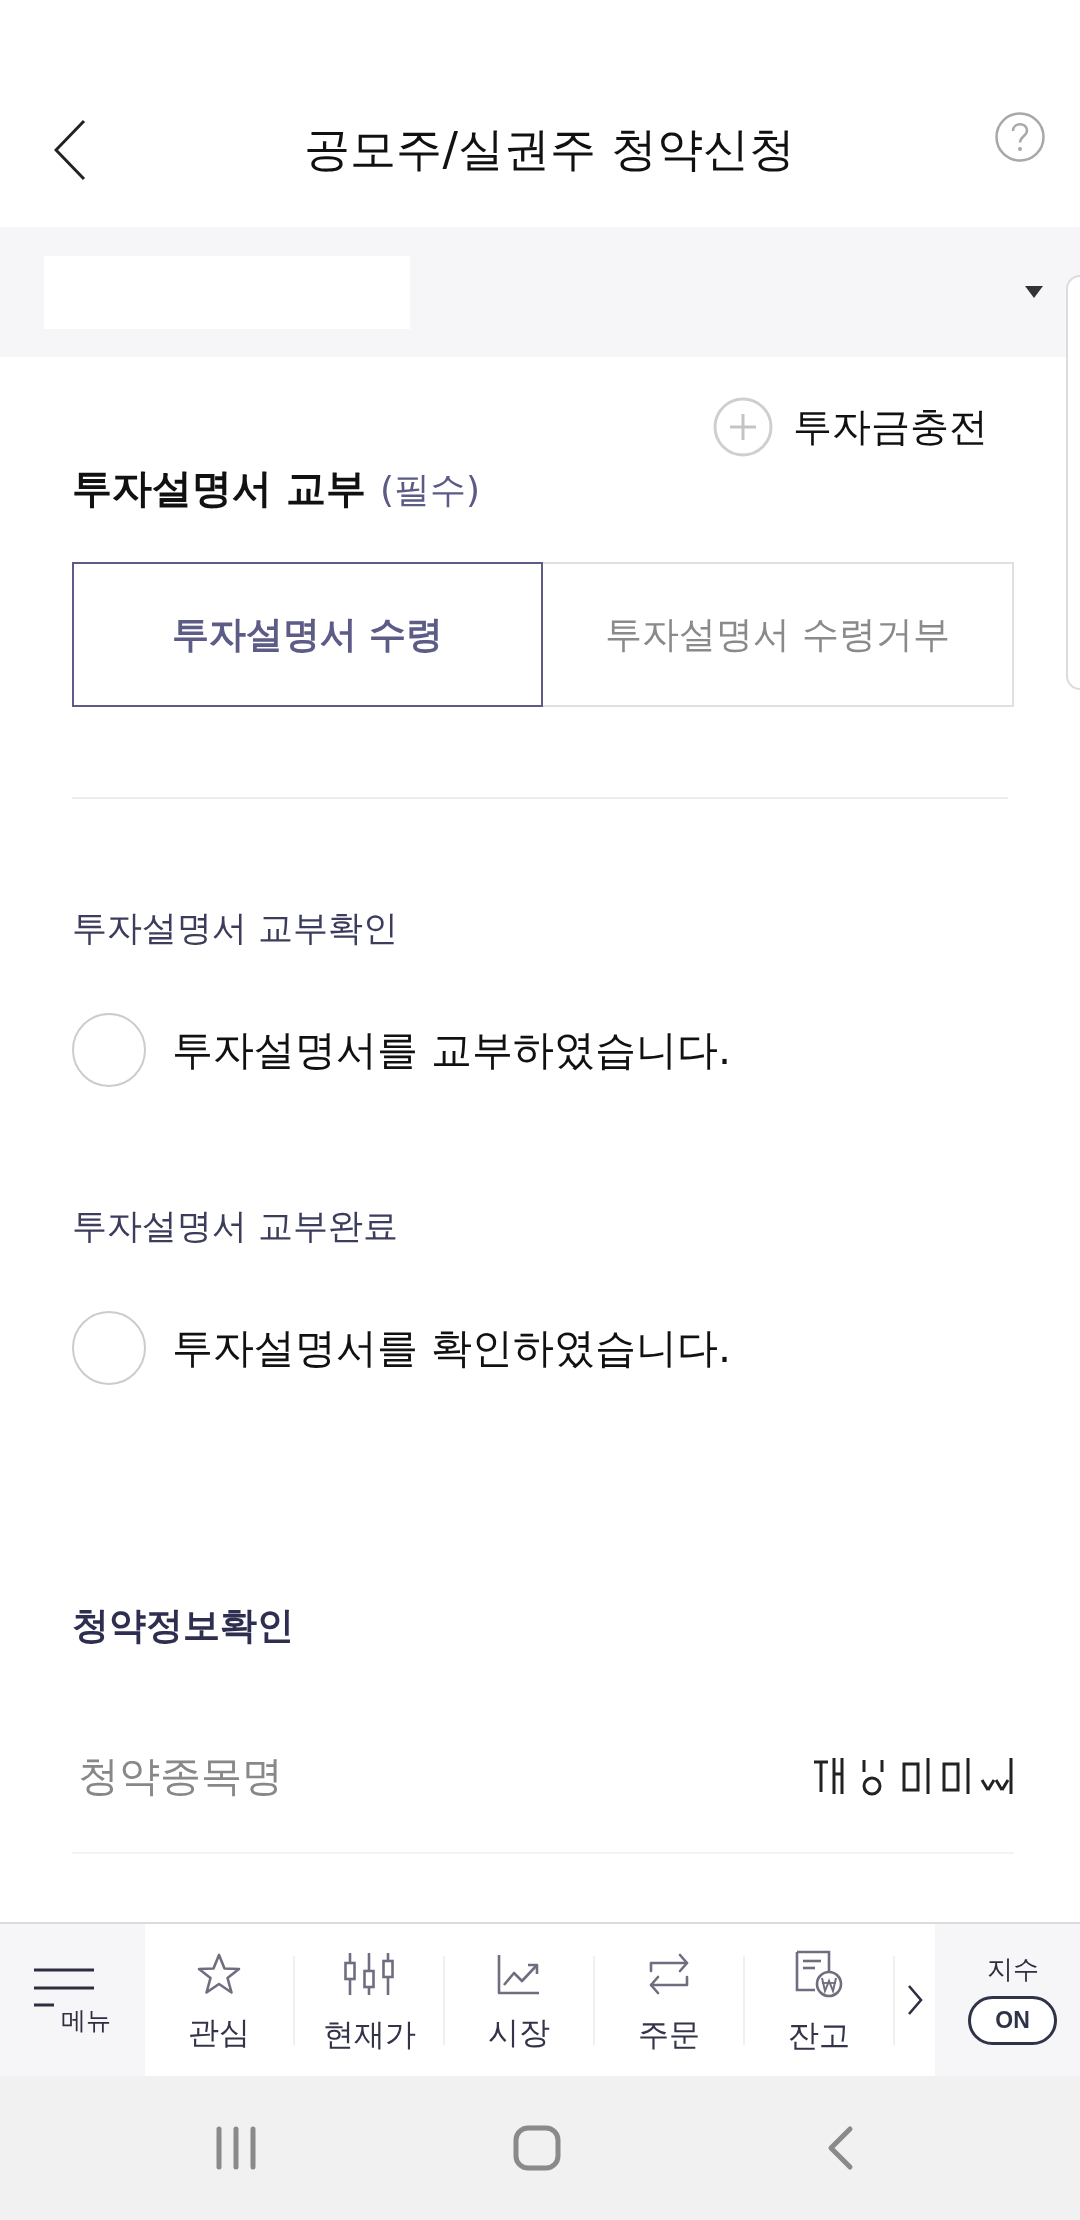 The image size is (1080, 2220). Describe the element at coordinates (430, 490) in the screenshot. I see `required-note: (필수)` at that location.